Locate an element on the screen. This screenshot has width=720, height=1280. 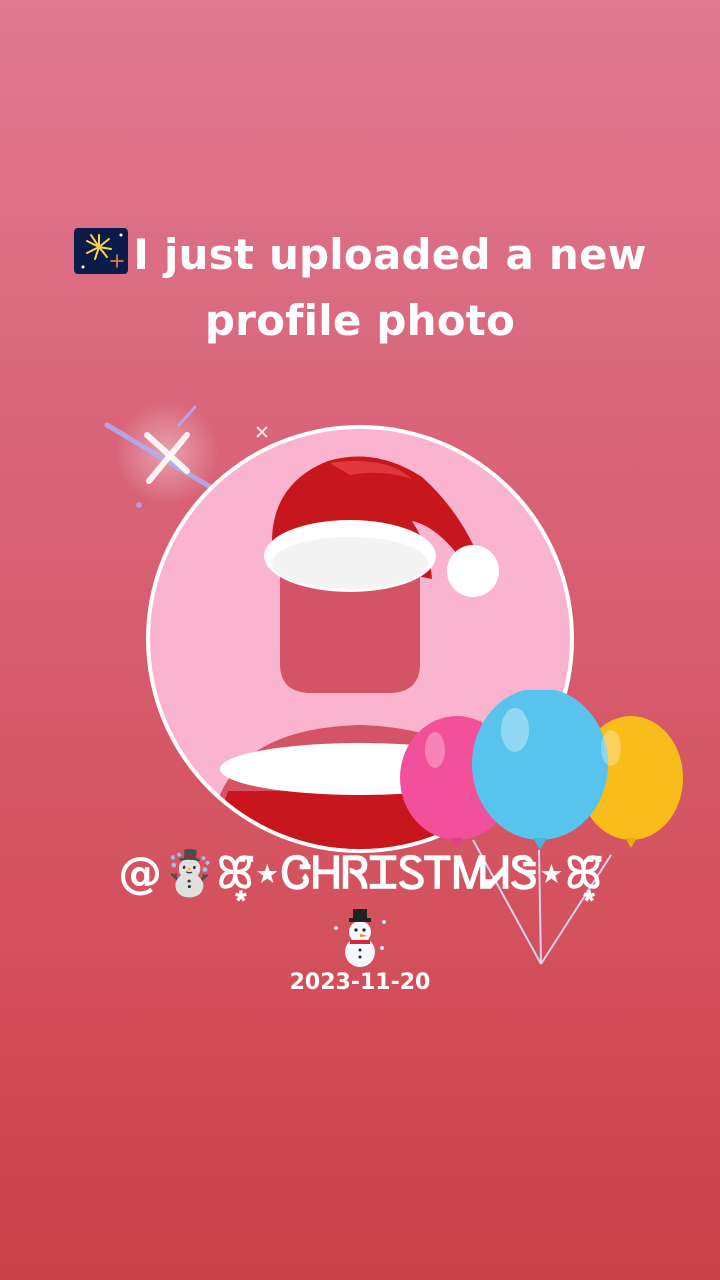
snowman-icon is located at coordinates (360, 938).